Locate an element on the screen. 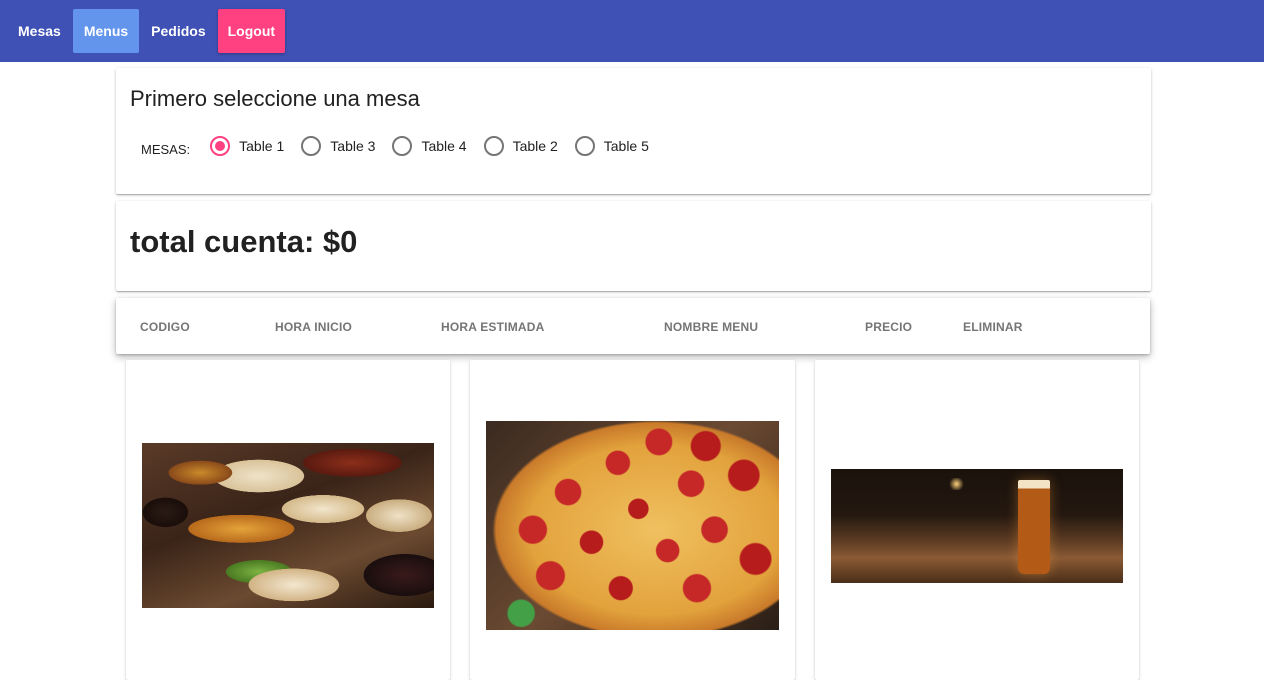  arepas-photo is located at coordinates (288, 525).